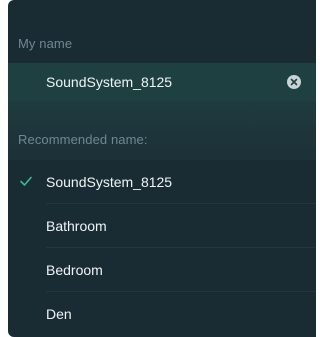 The width and height of the screenshot is (320, 337). What do you see at coordinates (109, 82) in the screenshot?
I see `device-name-value: SoundSystem_8125` at bounding box center [109, 82].